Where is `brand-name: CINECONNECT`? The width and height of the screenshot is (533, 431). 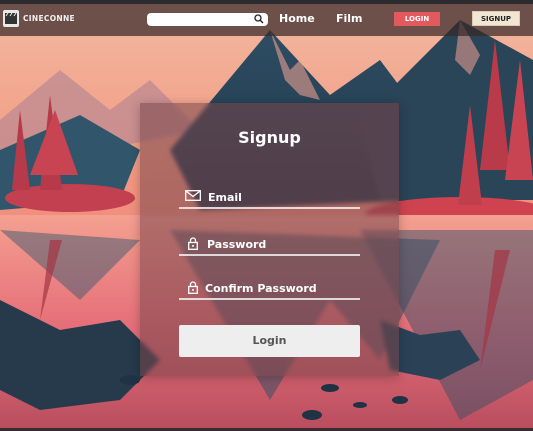 brand-name: CINECONNECT is located at coordinates (49, 18).